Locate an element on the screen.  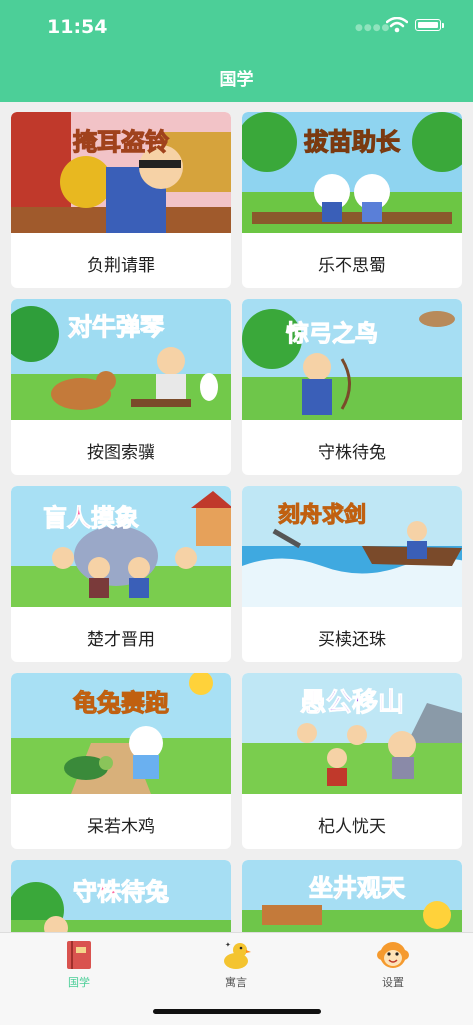
tab-yuyan: ✦ 寓言 is located at coordinates (236, 963).